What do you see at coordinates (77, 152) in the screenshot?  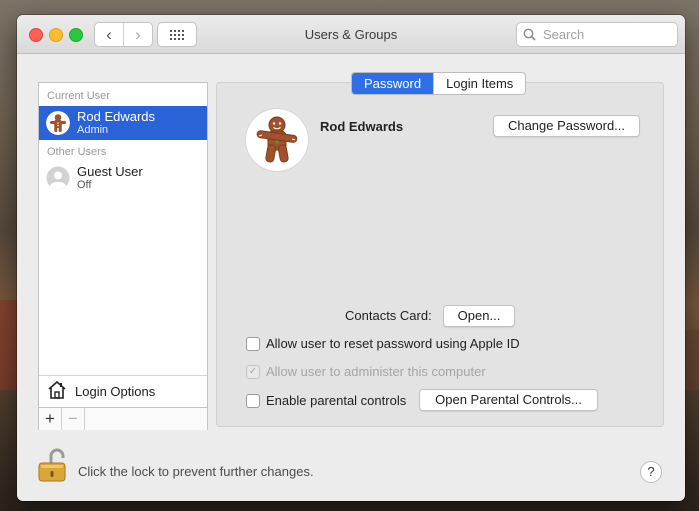 I see `other-users-section-label: Other Users` at bounding box center [77, 152].